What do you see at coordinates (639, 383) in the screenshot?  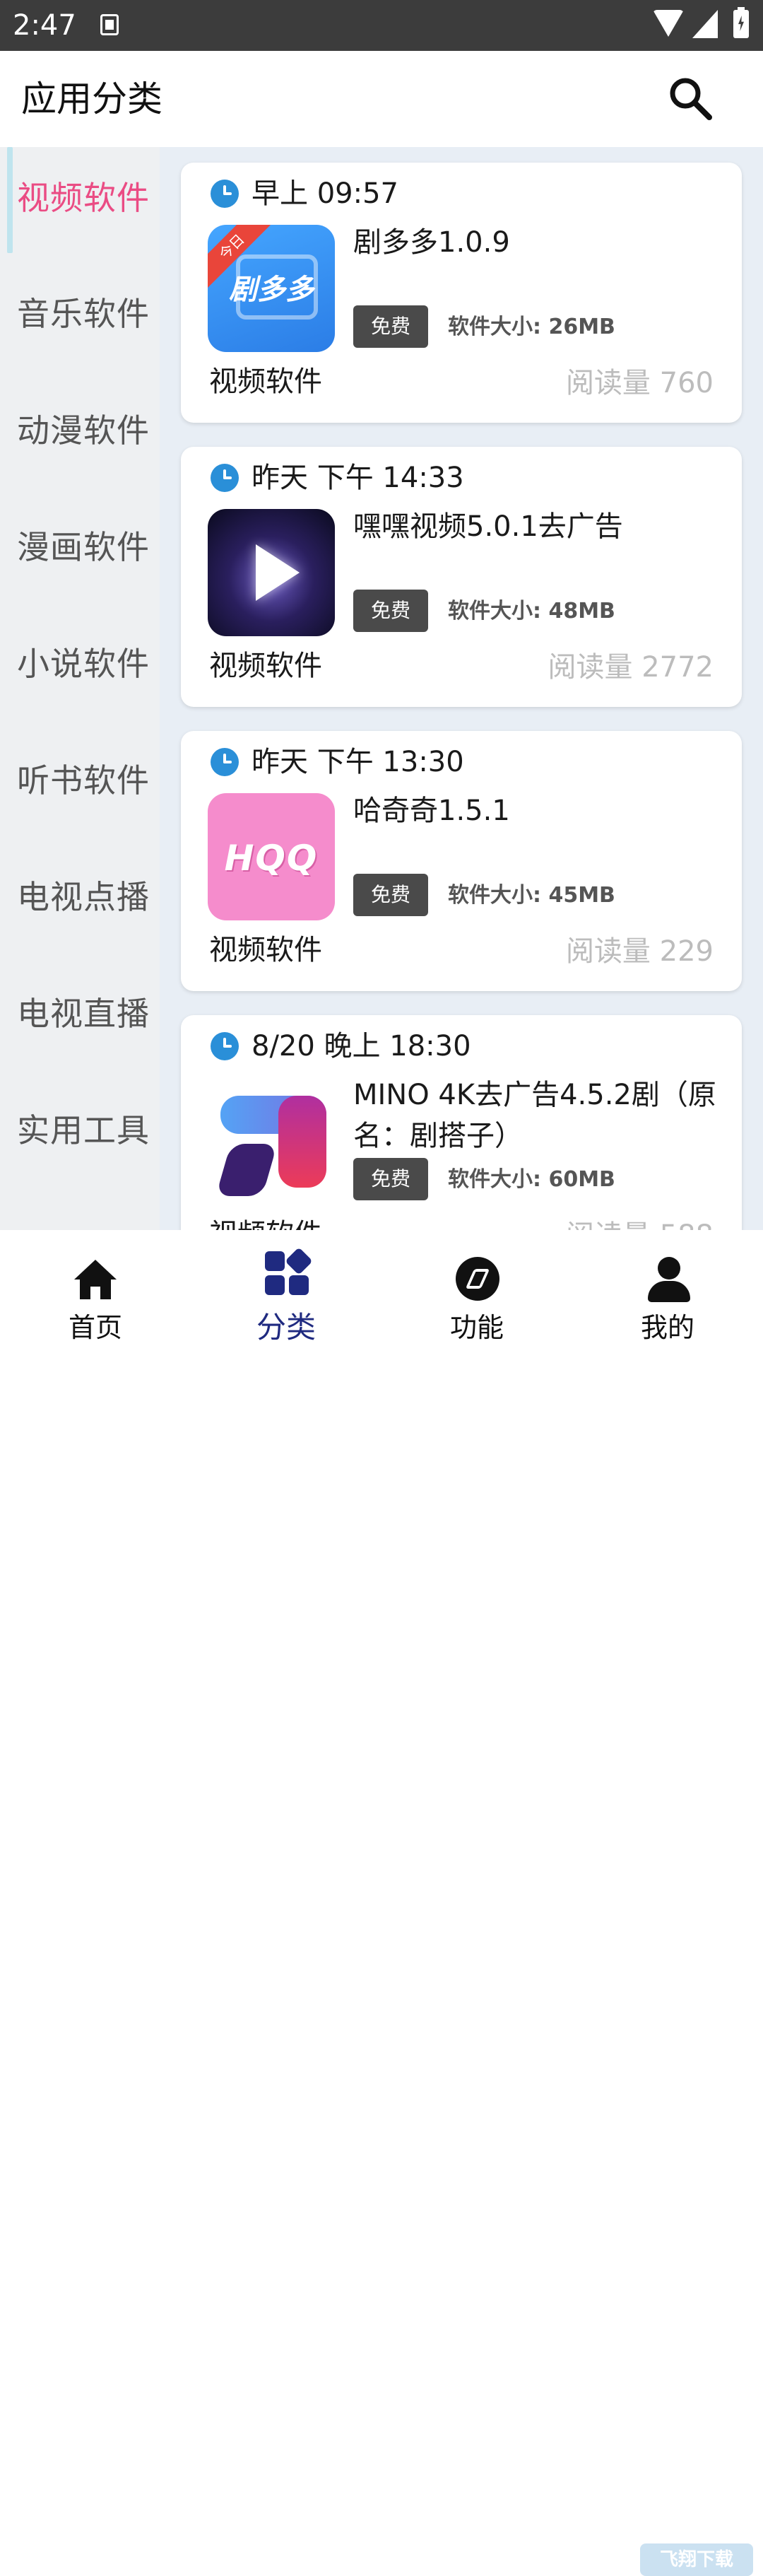 I see `read-count: 阅读量 760` at bounding box center [639, 383].